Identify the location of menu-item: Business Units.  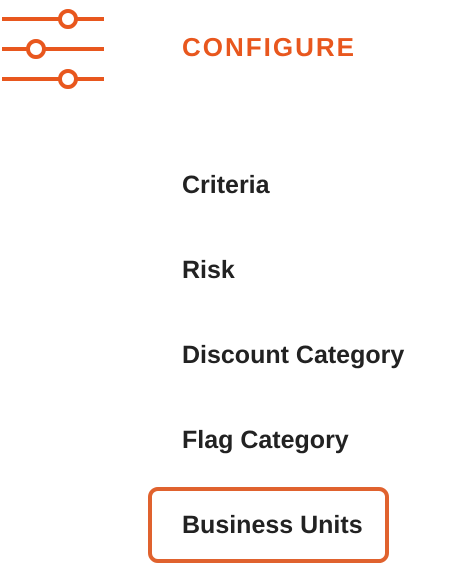
(268, 525).